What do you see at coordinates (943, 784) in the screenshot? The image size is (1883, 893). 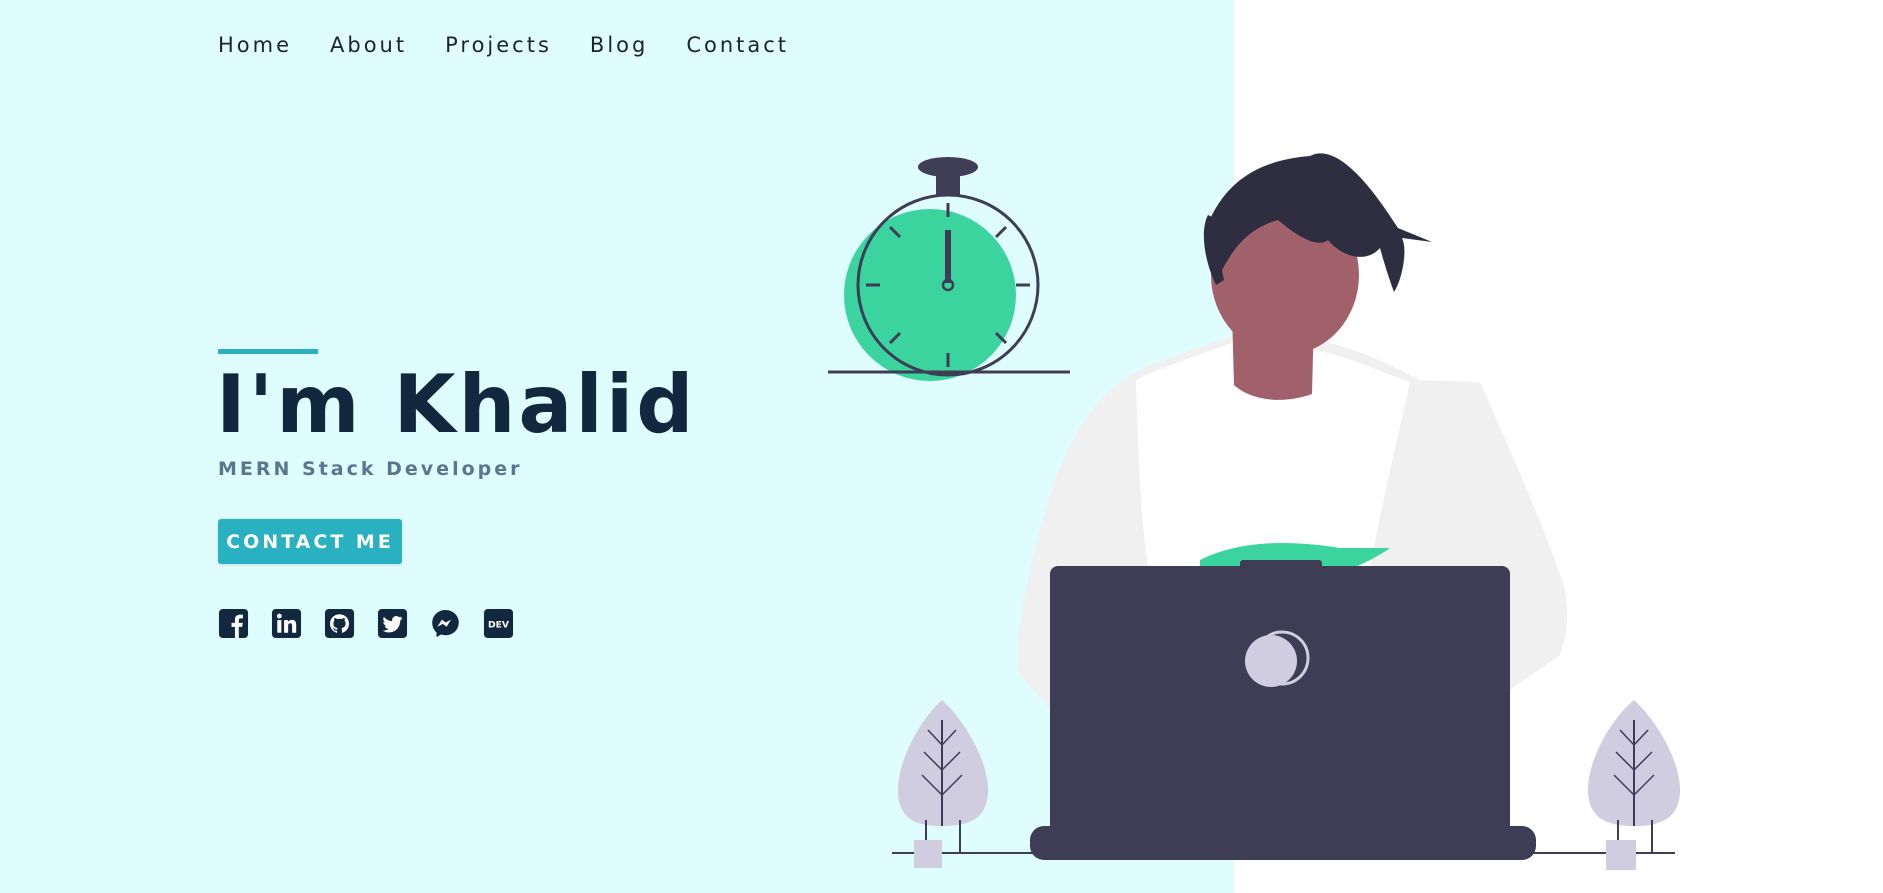 I see `left-plant-icon` at bounding box center [943, 784].